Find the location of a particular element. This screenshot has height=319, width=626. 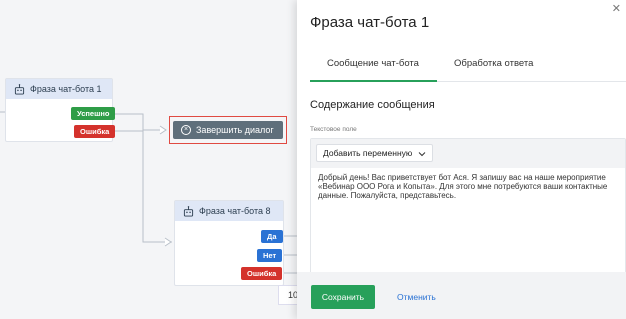

close-icon: ✕ is located at coordinates (616, 8).